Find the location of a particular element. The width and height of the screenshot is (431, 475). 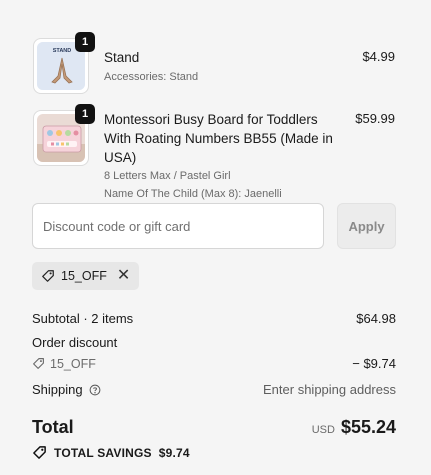

item-personalization: Name Of The Child (Max 8): Jaenelli is located at coordinates (193, 194).